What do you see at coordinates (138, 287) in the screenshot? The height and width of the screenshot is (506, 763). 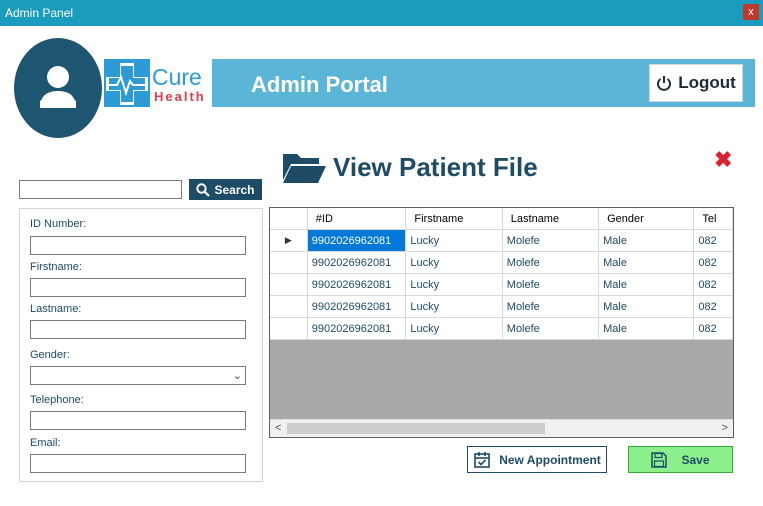 I see `firstname-field` at bounding box center [138, 287].